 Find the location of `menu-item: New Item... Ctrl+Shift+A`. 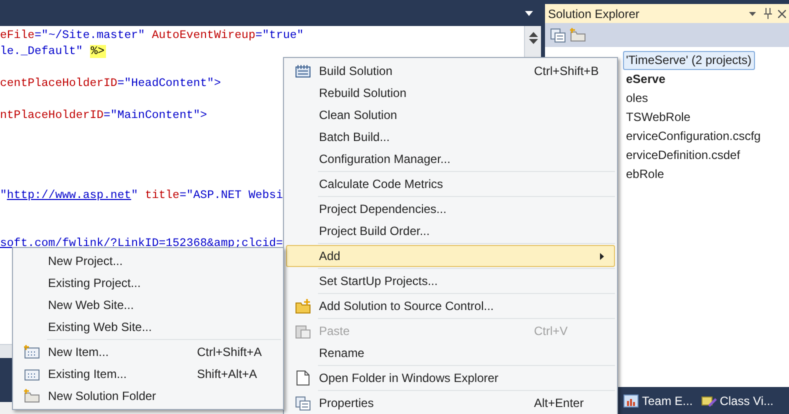

menu-item: New Item... Ctrl+Shift+A is located at coordinates (148, 352).